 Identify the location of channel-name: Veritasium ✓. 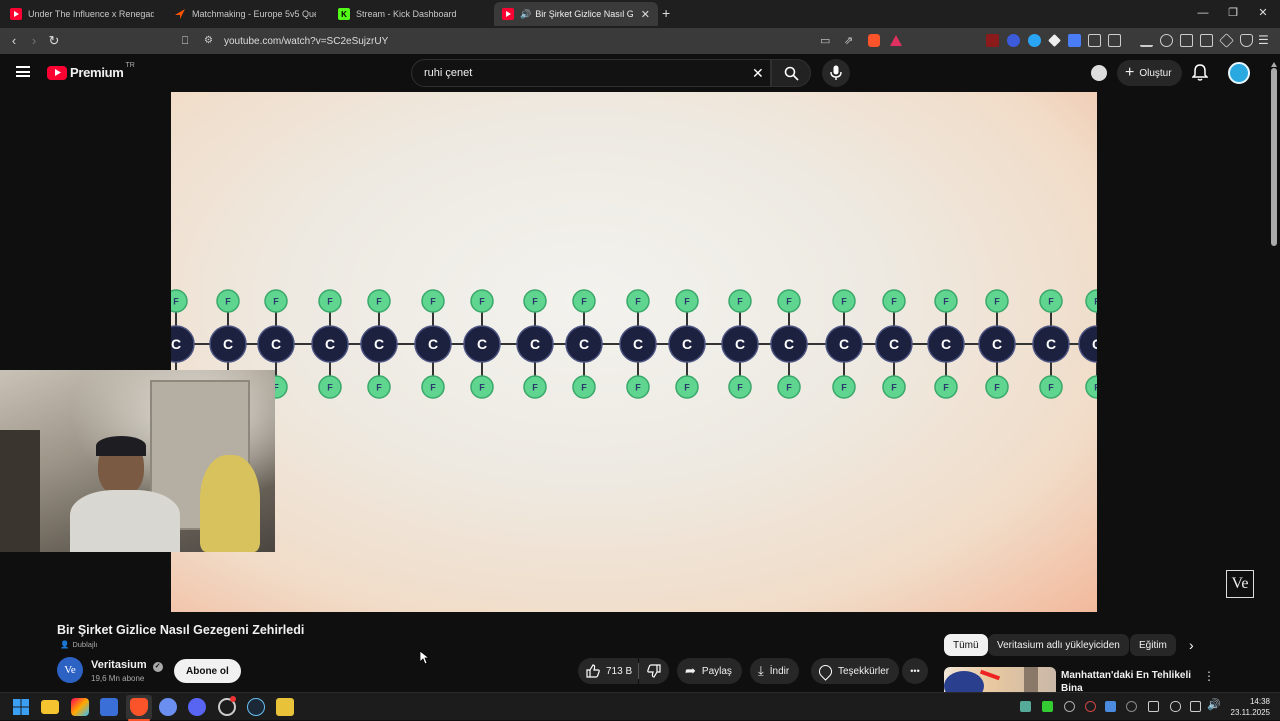
(127, 665).